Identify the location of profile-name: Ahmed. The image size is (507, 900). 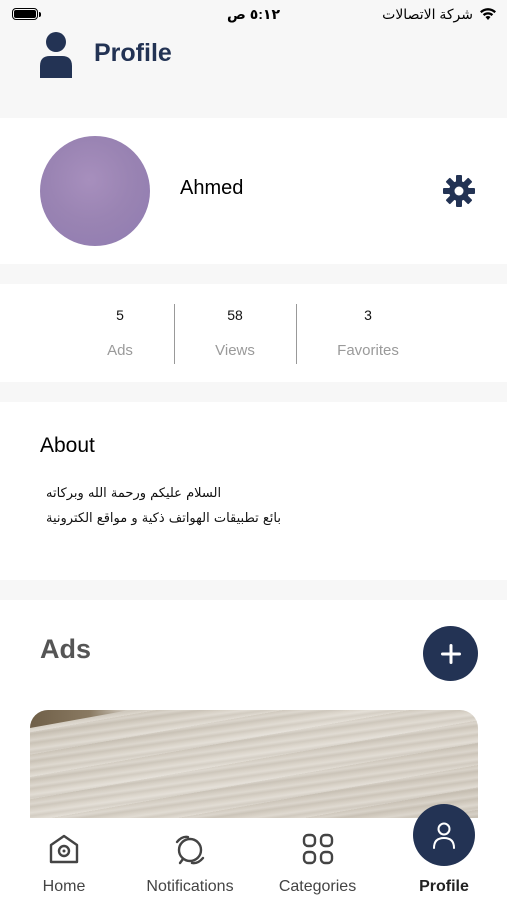
(212, 188).